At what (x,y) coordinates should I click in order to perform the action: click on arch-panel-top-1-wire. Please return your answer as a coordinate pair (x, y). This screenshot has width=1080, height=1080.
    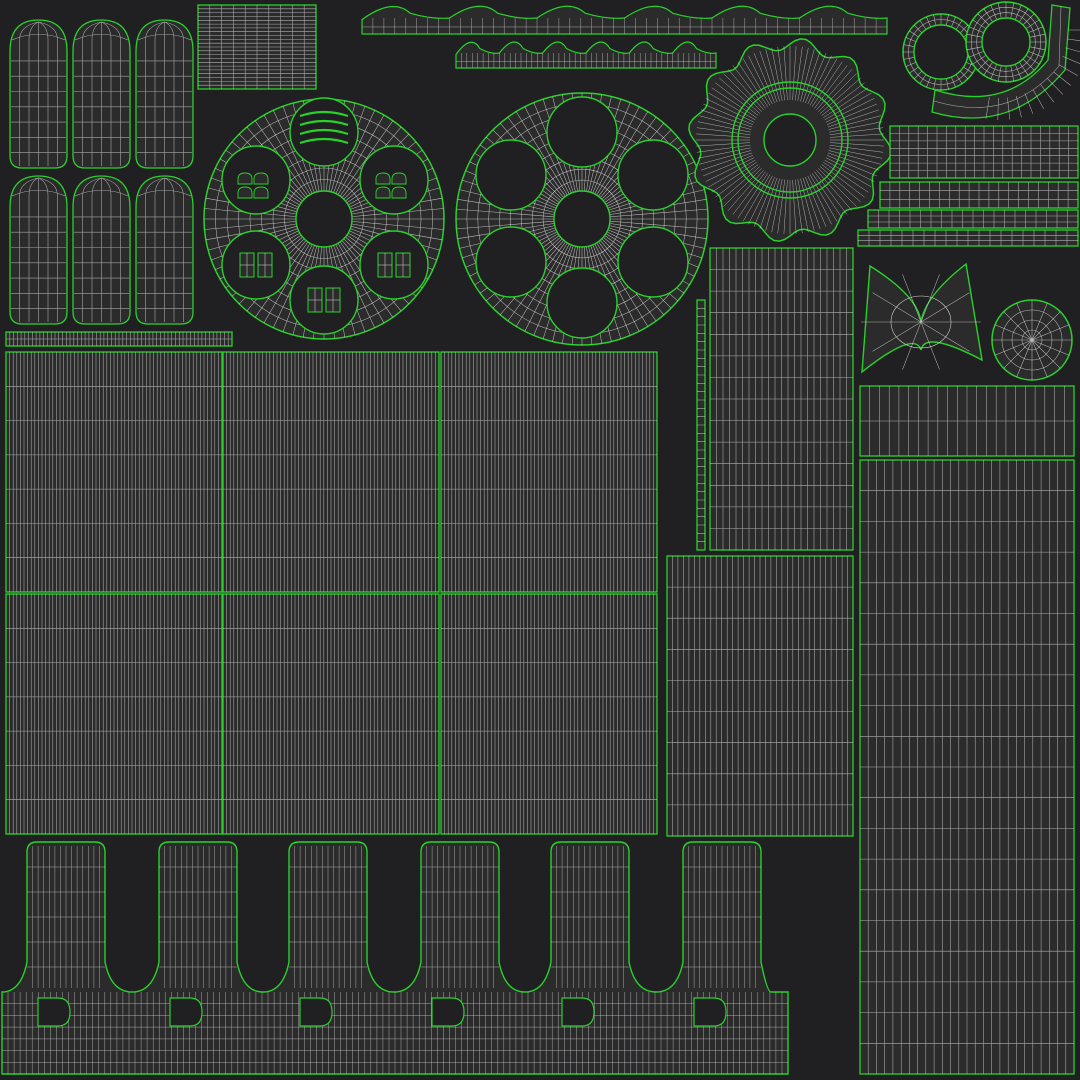
    Looking at the image, I should click on (38, 93).